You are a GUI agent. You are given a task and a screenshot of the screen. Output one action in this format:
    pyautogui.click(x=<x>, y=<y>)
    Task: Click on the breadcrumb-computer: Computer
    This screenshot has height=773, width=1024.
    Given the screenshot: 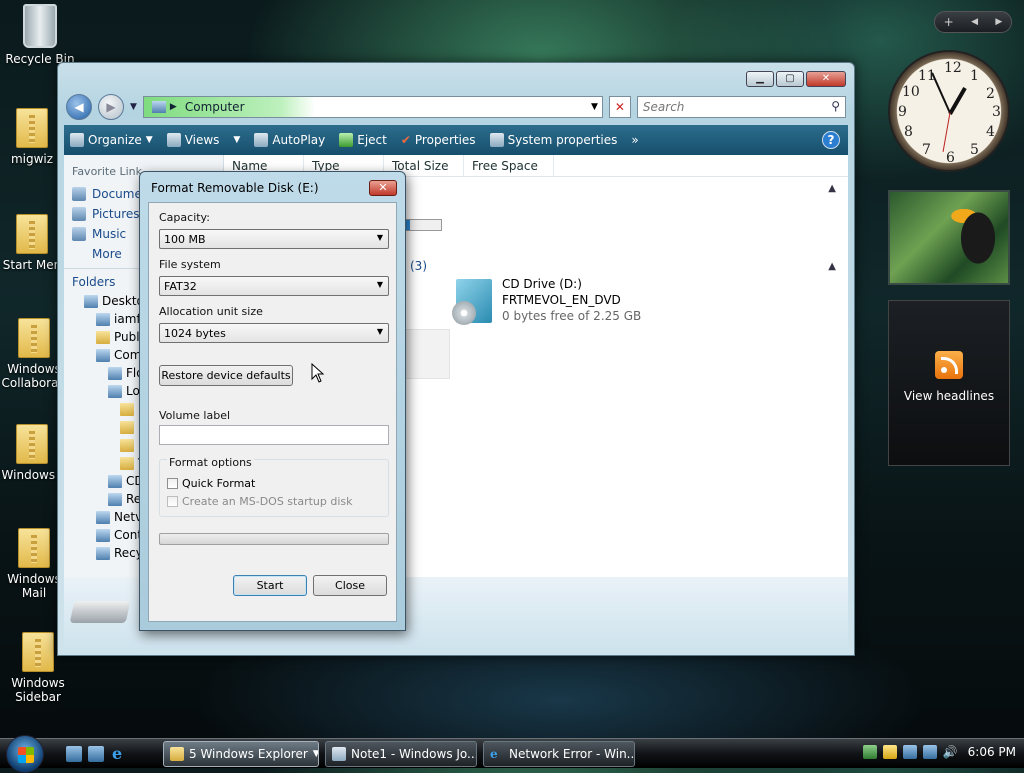 What is the action you would take?
    pyautogui.click(x=215, y=107)
    